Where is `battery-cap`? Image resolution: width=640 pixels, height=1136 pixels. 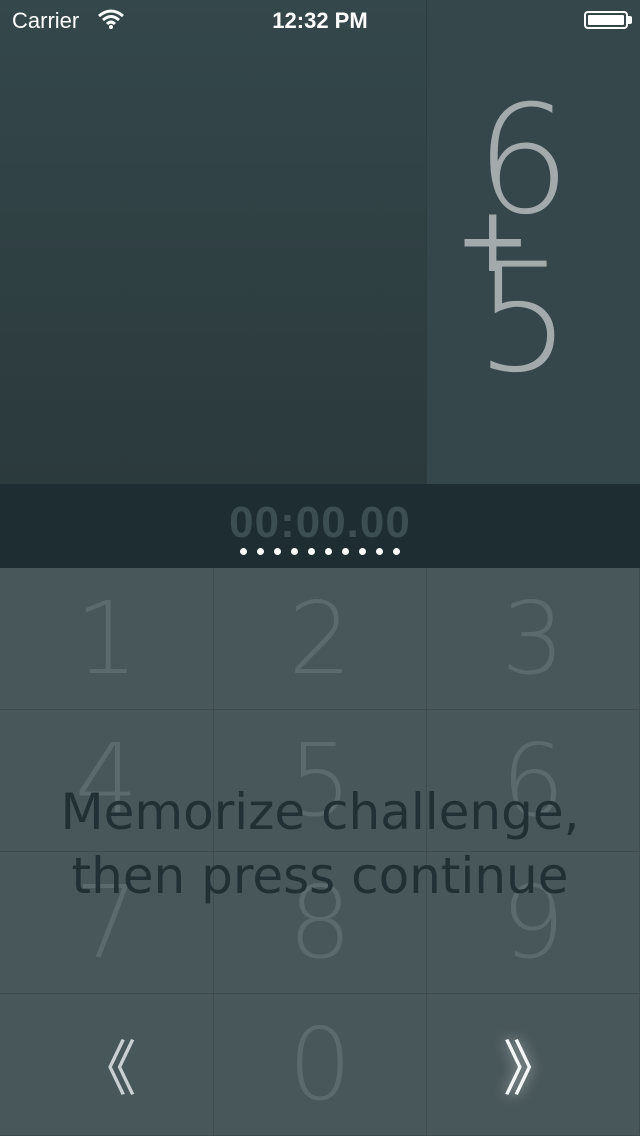
battery-cap is located at coordinates (630, 20).